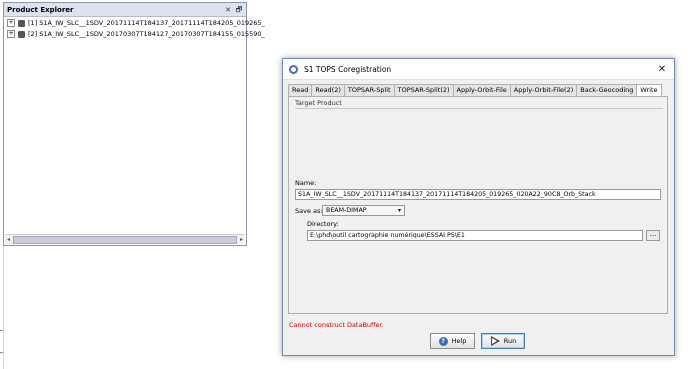 Image resolution: width=690 pixels, height=369 pixels. What do you see at coordinates (125, 10) in the screenshot?
I see `product-explorer-header: Product Explorer ✕ 🗗` at bounding box center [125, 10].